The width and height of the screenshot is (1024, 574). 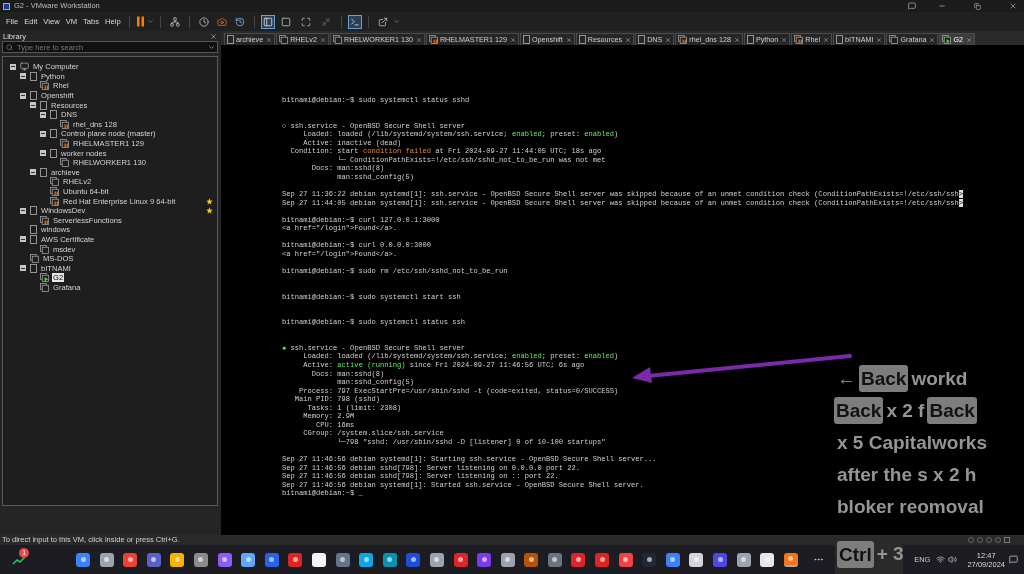 I want to click on restore-icon, so click(x=977, y=6).